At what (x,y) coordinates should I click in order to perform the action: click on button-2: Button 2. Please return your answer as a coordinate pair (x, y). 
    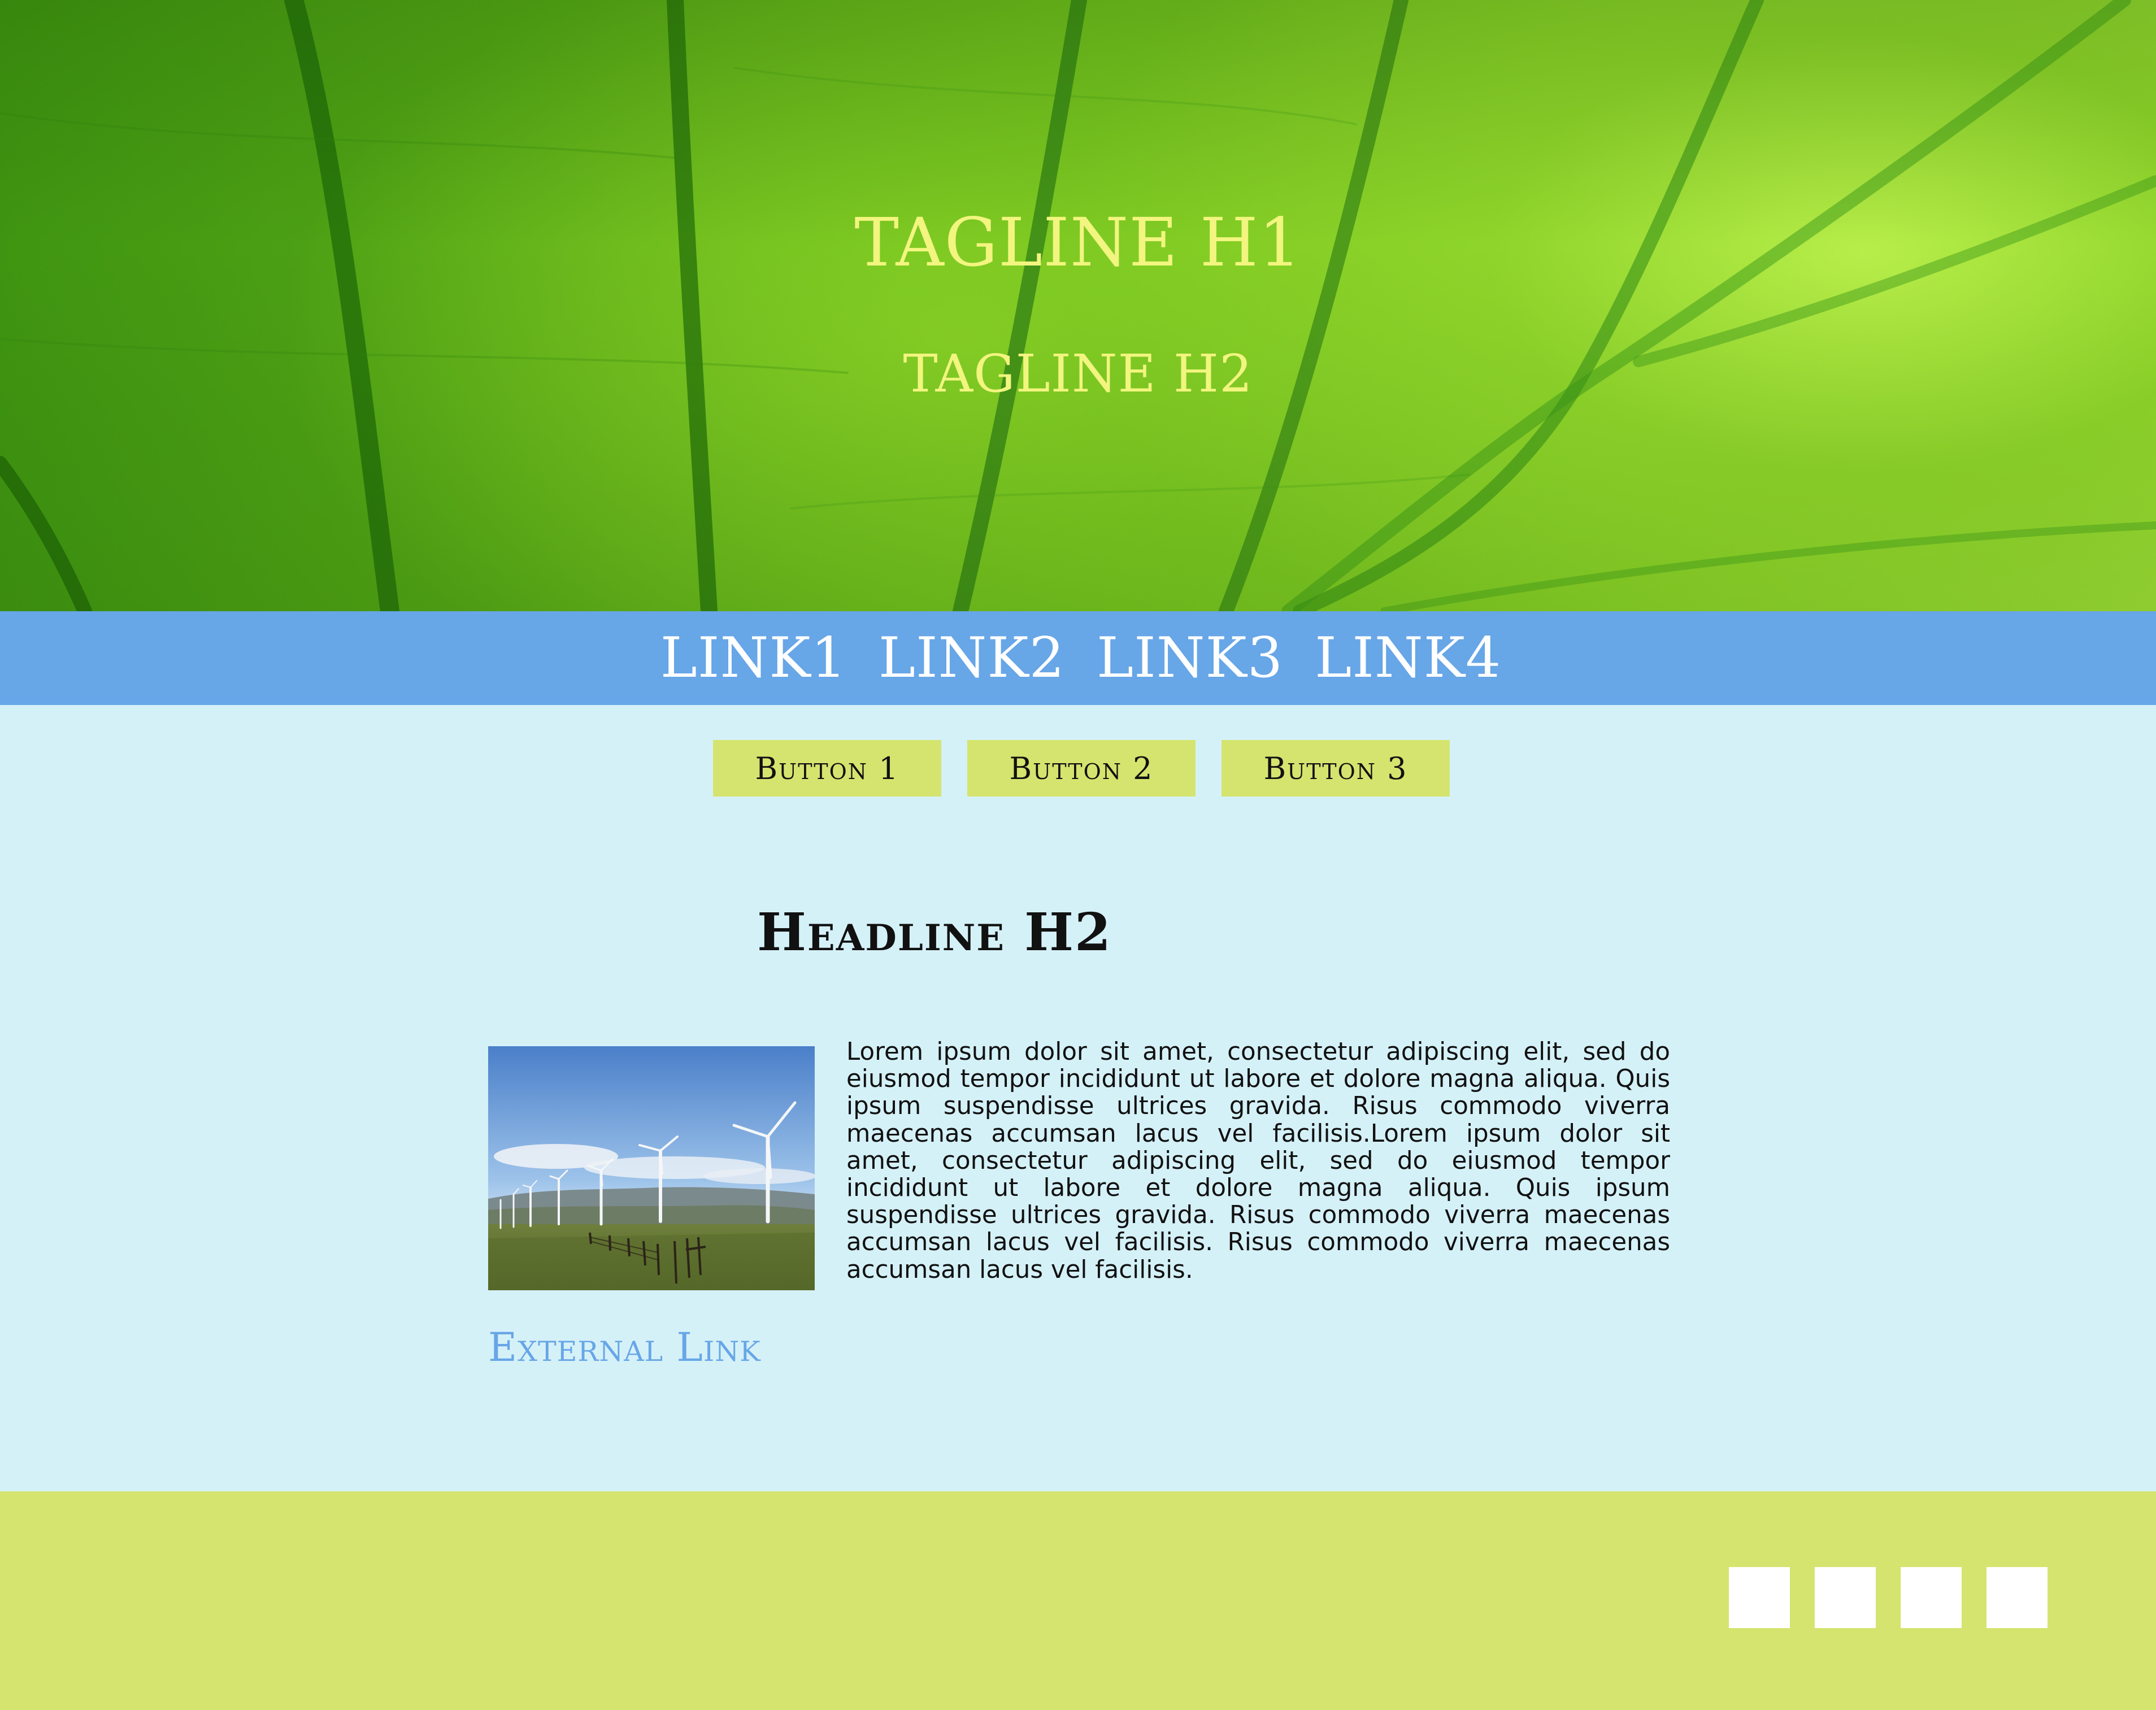
    Looking at the image, I should click on (1081, 768).